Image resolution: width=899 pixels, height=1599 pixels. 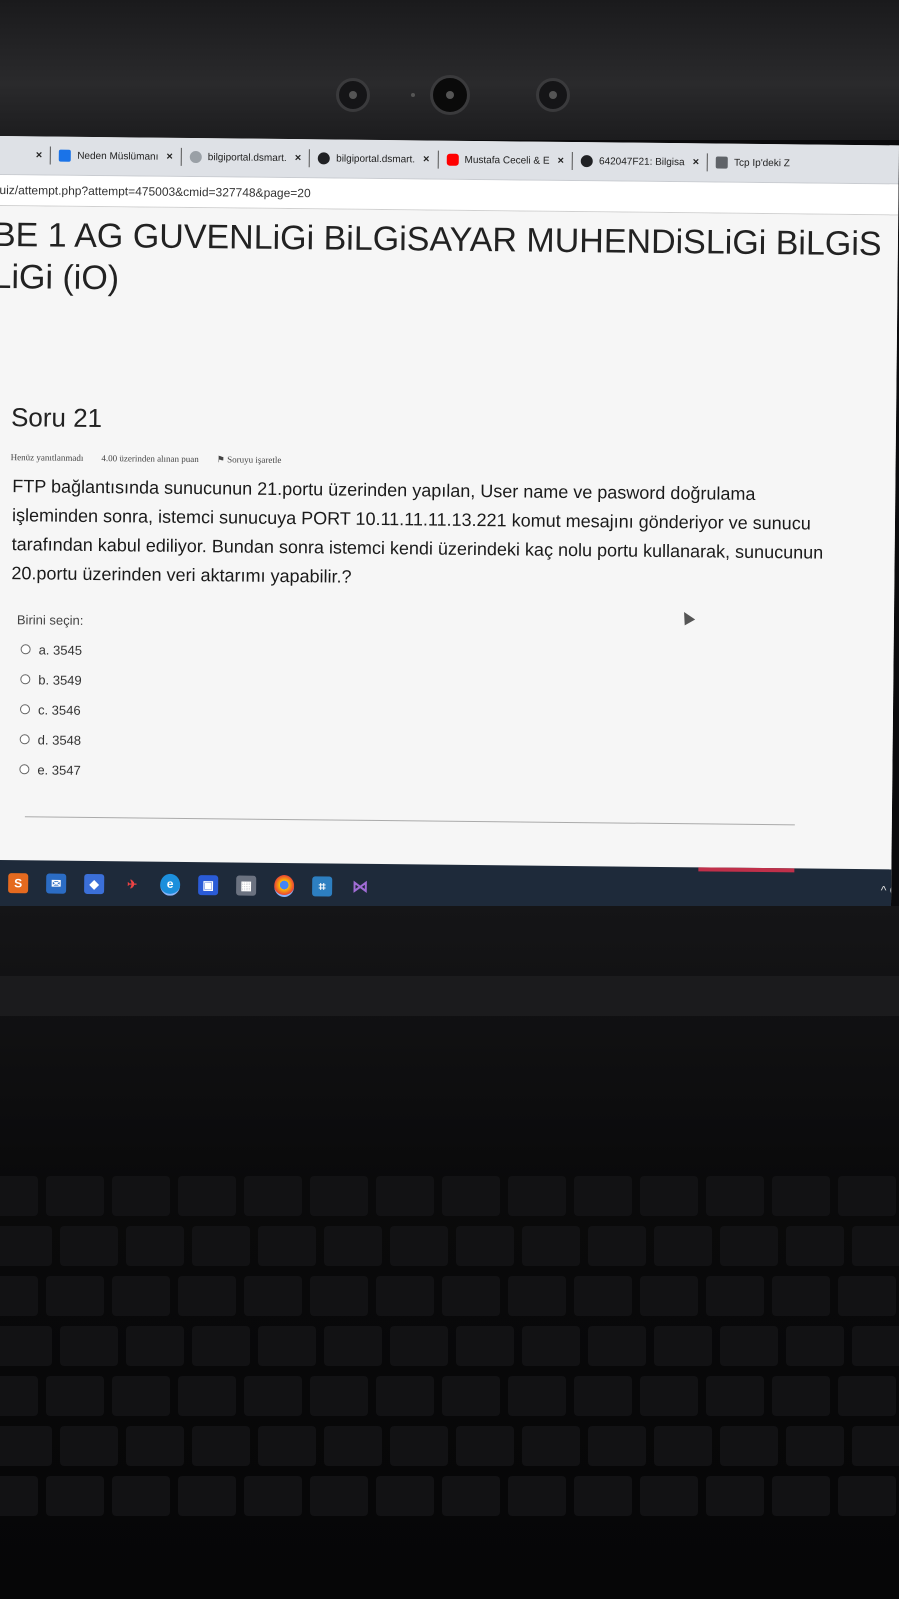 I want to click on browser-tab: Neden Müslümanı ×, so click(x=116, y=156).